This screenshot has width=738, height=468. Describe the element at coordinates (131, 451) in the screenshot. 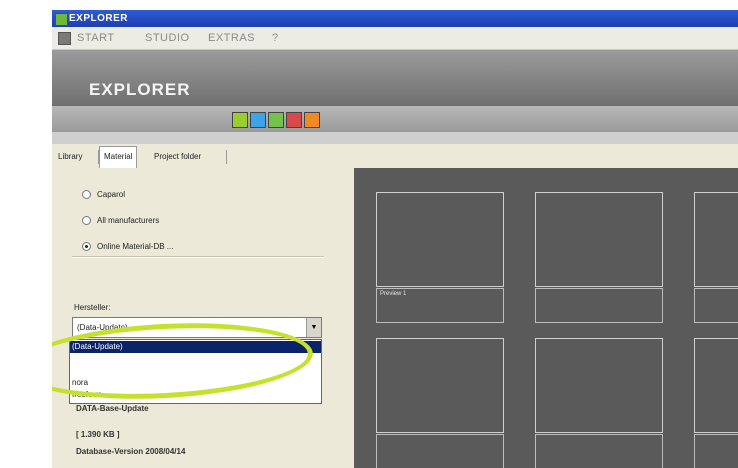

I see `database-version: Database-Version 2008/04/14` at that location.